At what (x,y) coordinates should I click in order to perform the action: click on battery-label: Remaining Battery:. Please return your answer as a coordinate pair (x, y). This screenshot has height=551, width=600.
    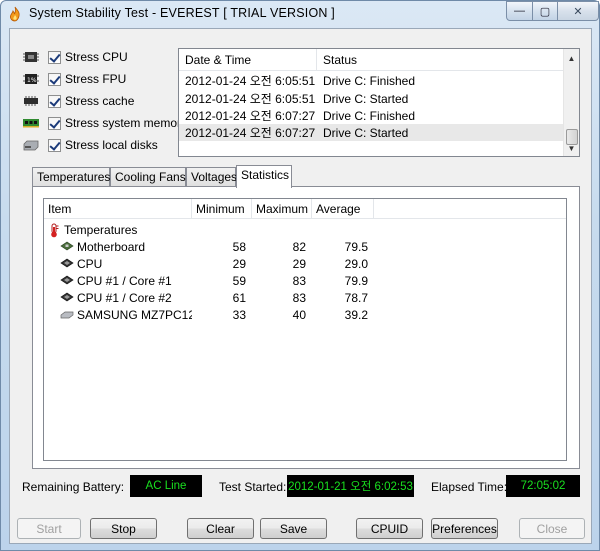
    Looking at the image, I should click on (73, 487).